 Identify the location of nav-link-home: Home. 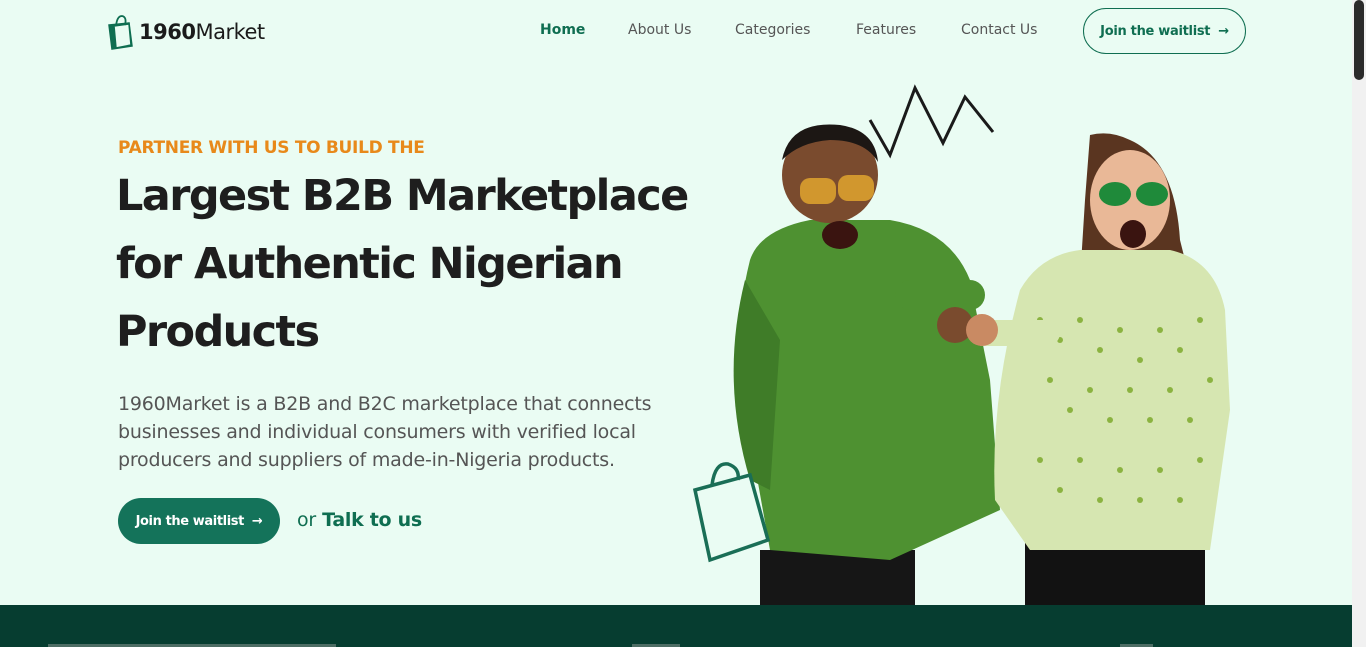
(562, 30).